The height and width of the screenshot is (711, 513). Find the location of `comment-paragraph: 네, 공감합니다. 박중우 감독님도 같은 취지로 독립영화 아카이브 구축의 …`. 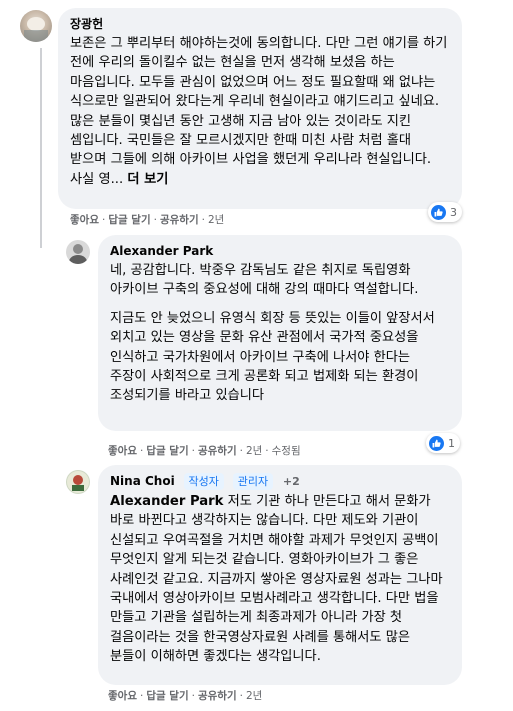

comment-paragraph: 네, 공감합니다. 박중우 감독님도 같은 취지로 독립영화 아카이브 구축의 … is located at coordinates (264, 280).